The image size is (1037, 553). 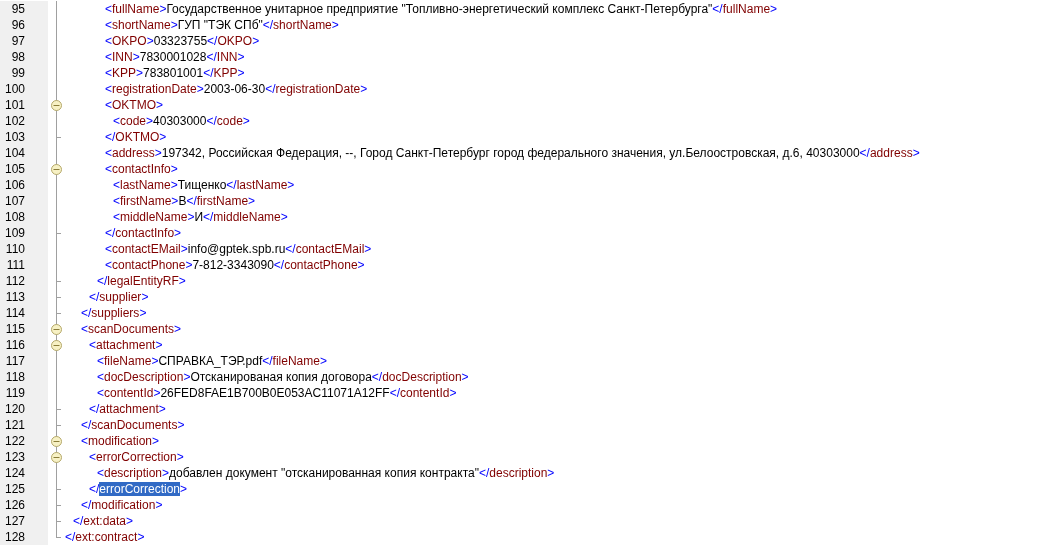 What do you see at coordinates (103, 521) in the screenshot?
I see `code-line: </ext:data>` at bounding box center [103, 521].